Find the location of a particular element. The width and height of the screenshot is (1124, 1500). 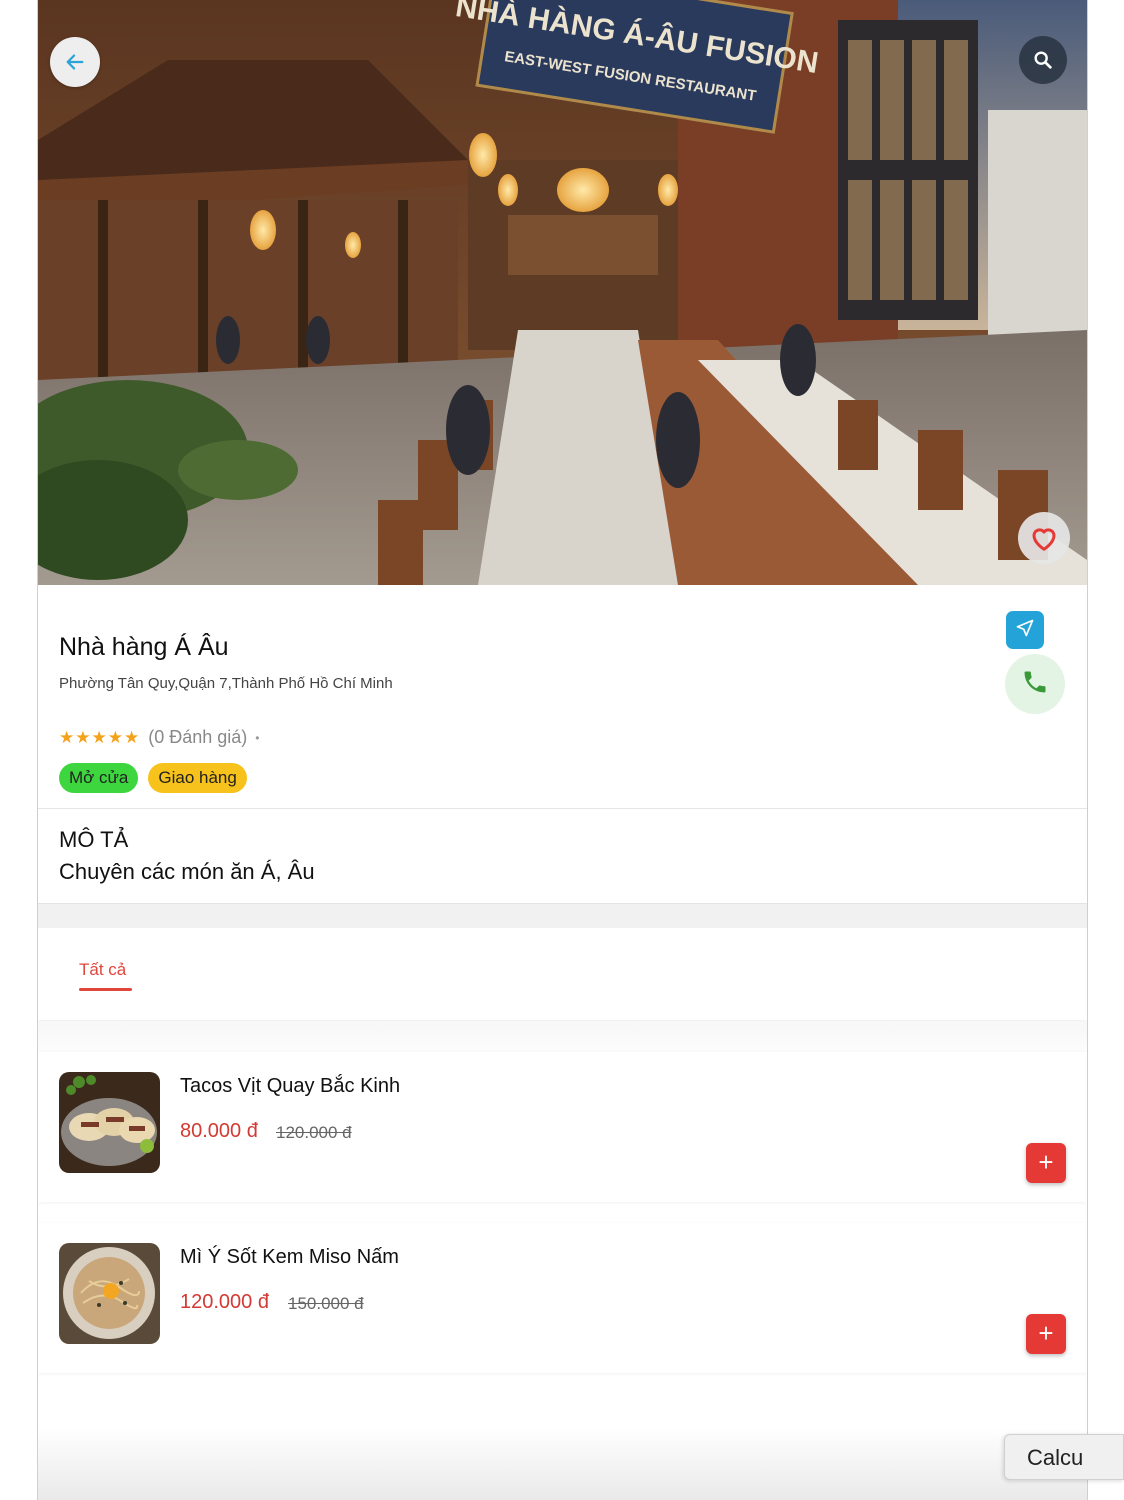

description-section: MÔ TẢ Chuyên các món ăn Á, Âu is located at coordinates (562, 856).